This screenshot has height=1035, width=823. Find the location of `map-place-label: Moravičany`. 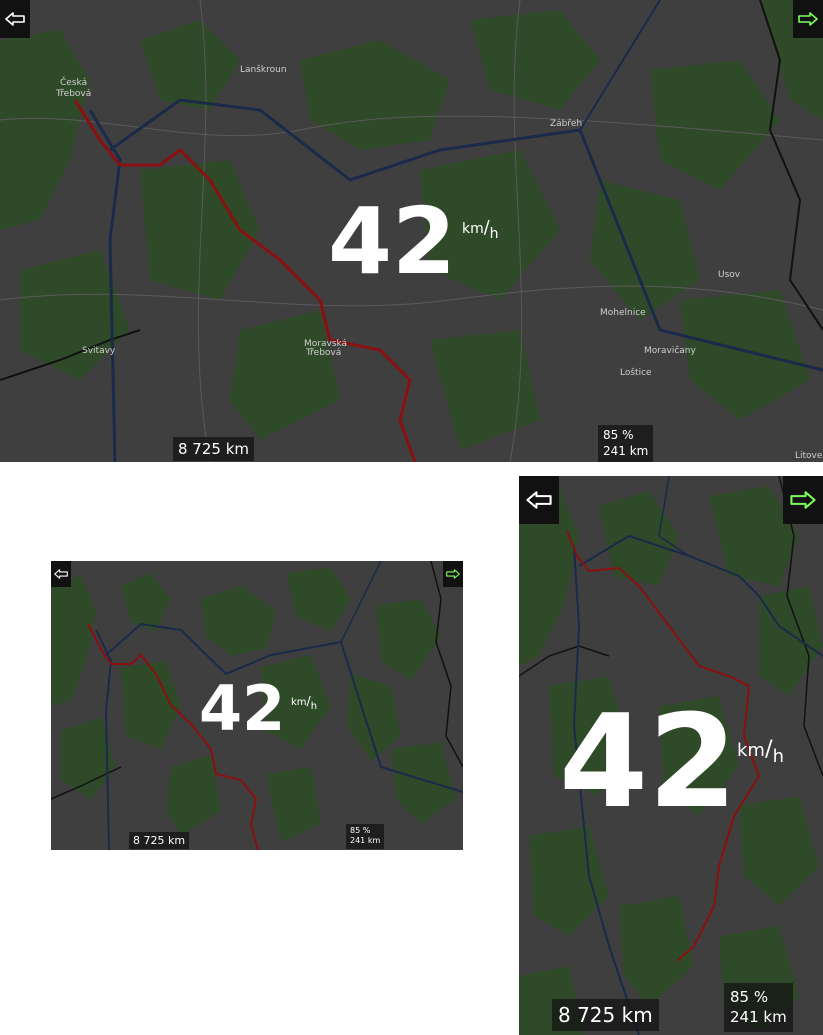

map-place-label: Moravičany is located at coordinates (670, 350).